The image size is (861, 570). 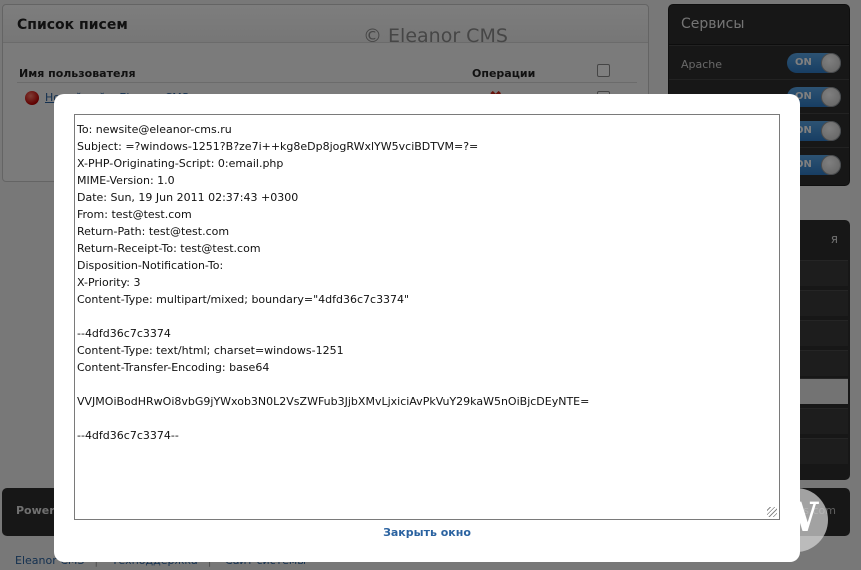 I want to click on email-line: MIME-Version: 1.0, so click(x=126, y=180).